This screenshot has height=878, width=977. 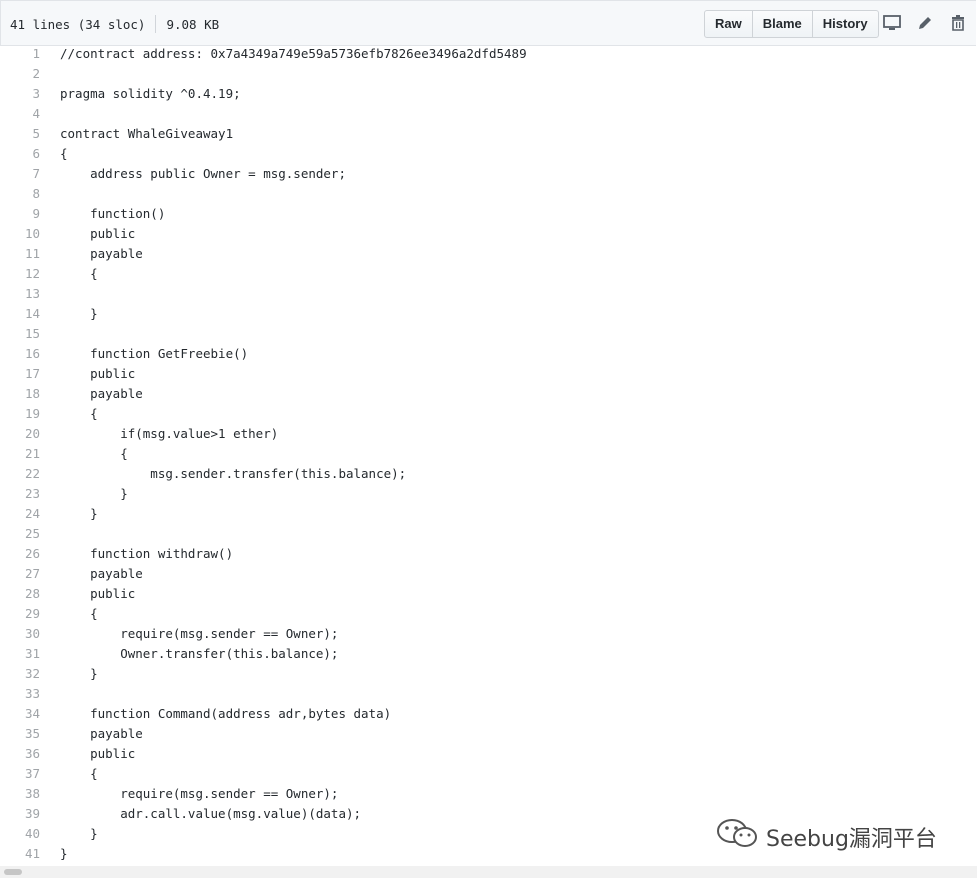 I want to click on code-line: 5 contract WhaleGiveaway1, so click(x=488, y=134).